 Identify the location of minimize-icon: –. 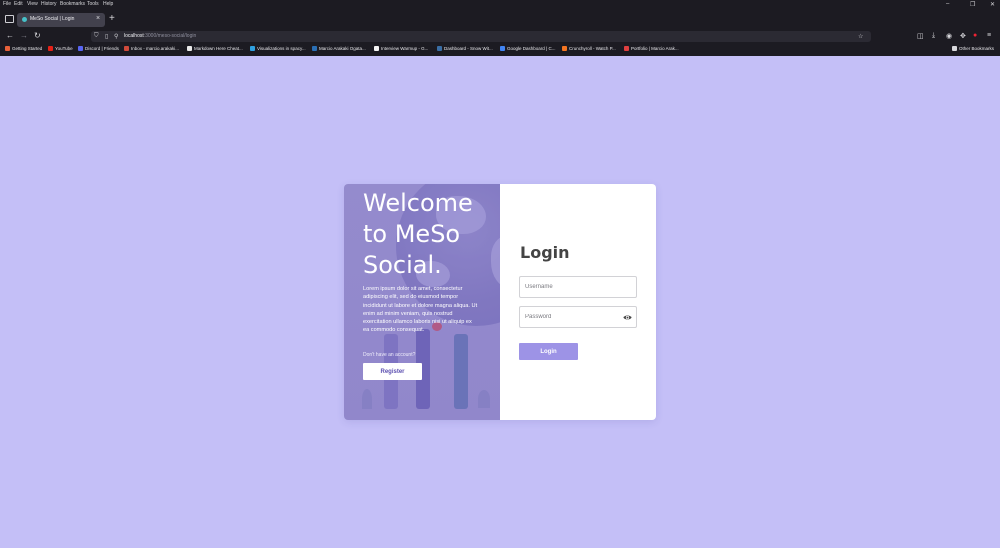
(947, 4).